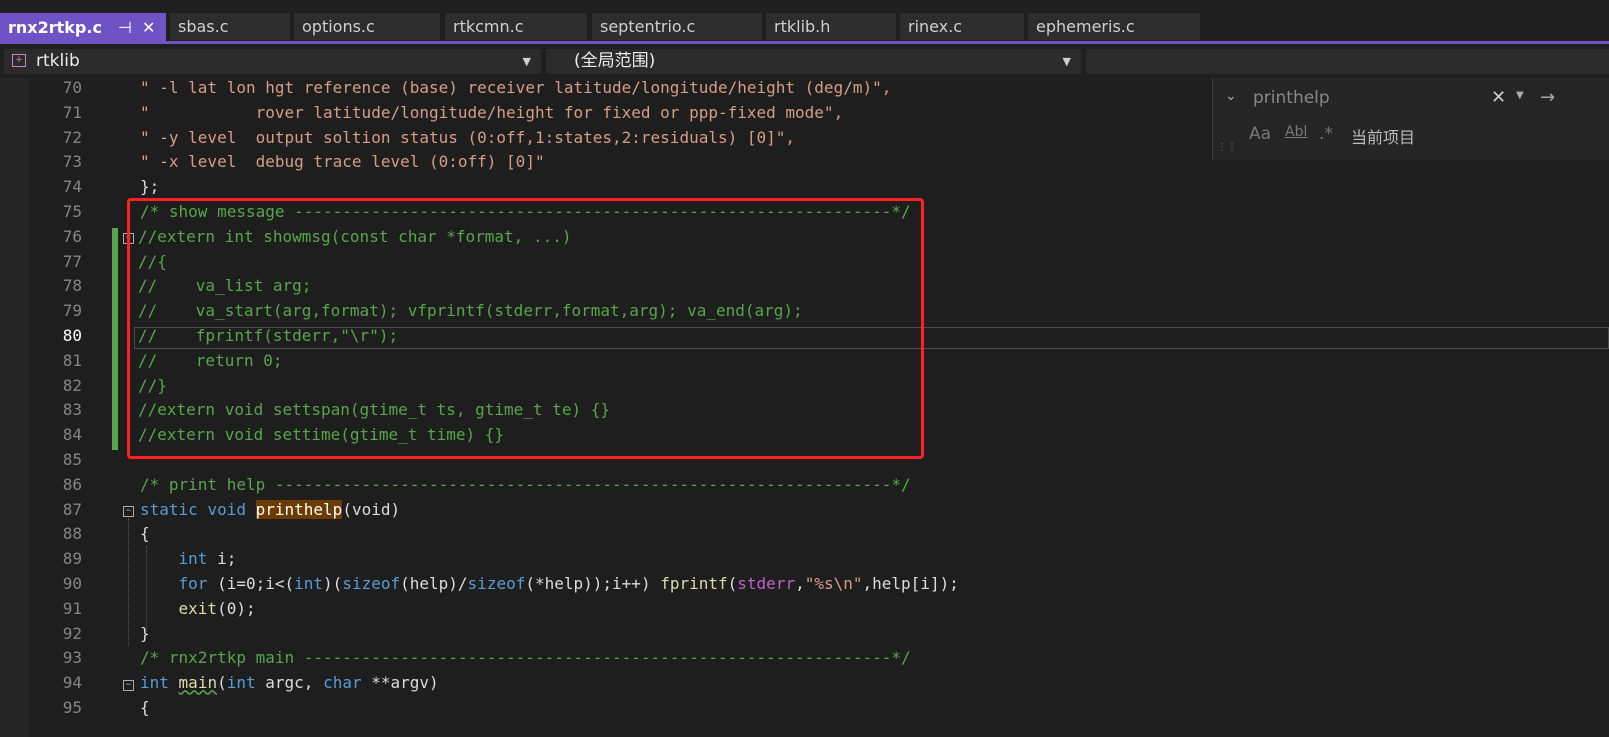 This screenshot has width=1609, height=737. I want to click on code-line: exit(0);, so click(198, 608).